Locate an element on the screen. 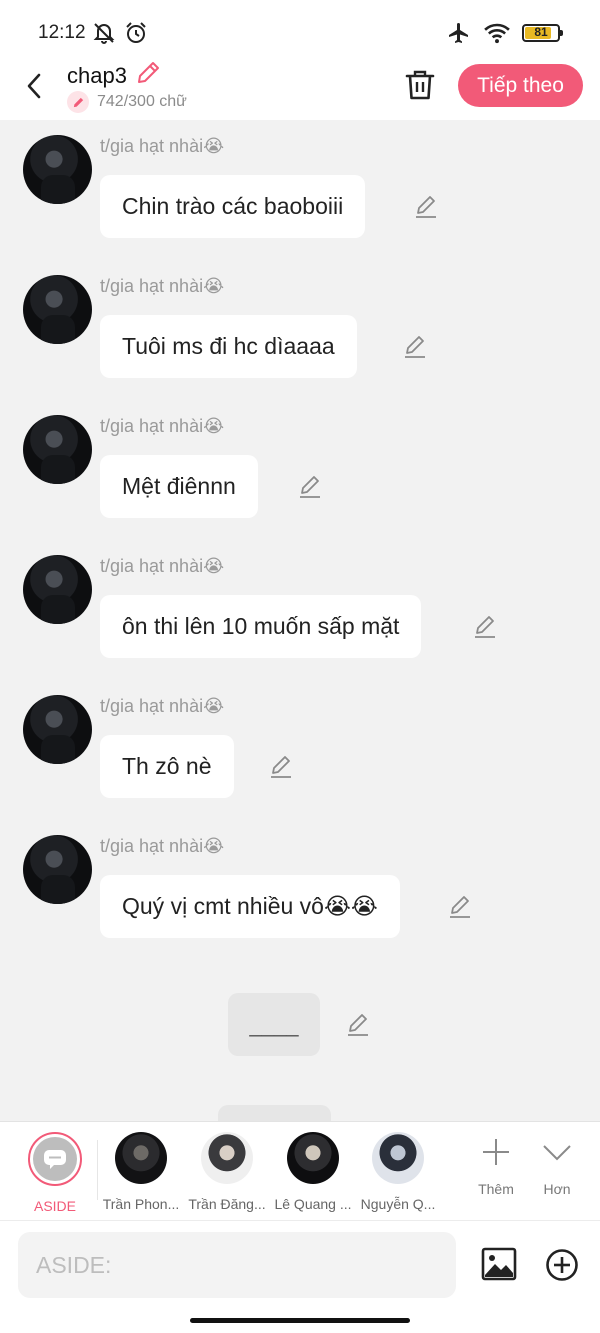 This screenshot has width=600, height=1333. more-label: Hơn is located at coordinates (557, 1189).